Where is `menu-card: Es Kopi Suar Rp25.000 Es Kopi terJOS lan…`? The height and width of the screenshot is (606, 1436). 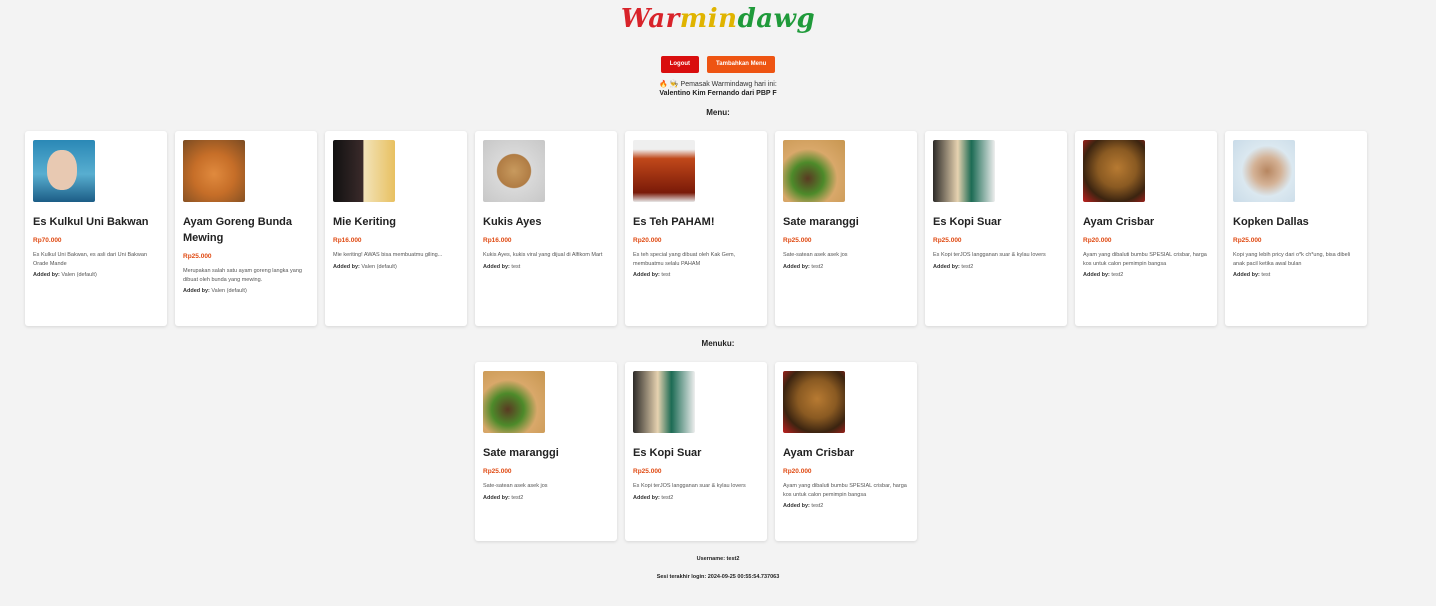 menu-card: Es Kopi Suar Rp25.000 Es Kopi terJOS lan… is located at coordinates (996, 228).